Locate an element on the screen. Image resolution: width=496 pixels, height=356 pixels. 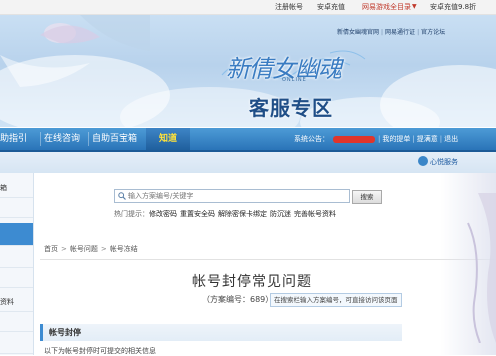
hot-link-anti-addiction: 防沉迷 is located at coordinates (280, 214).